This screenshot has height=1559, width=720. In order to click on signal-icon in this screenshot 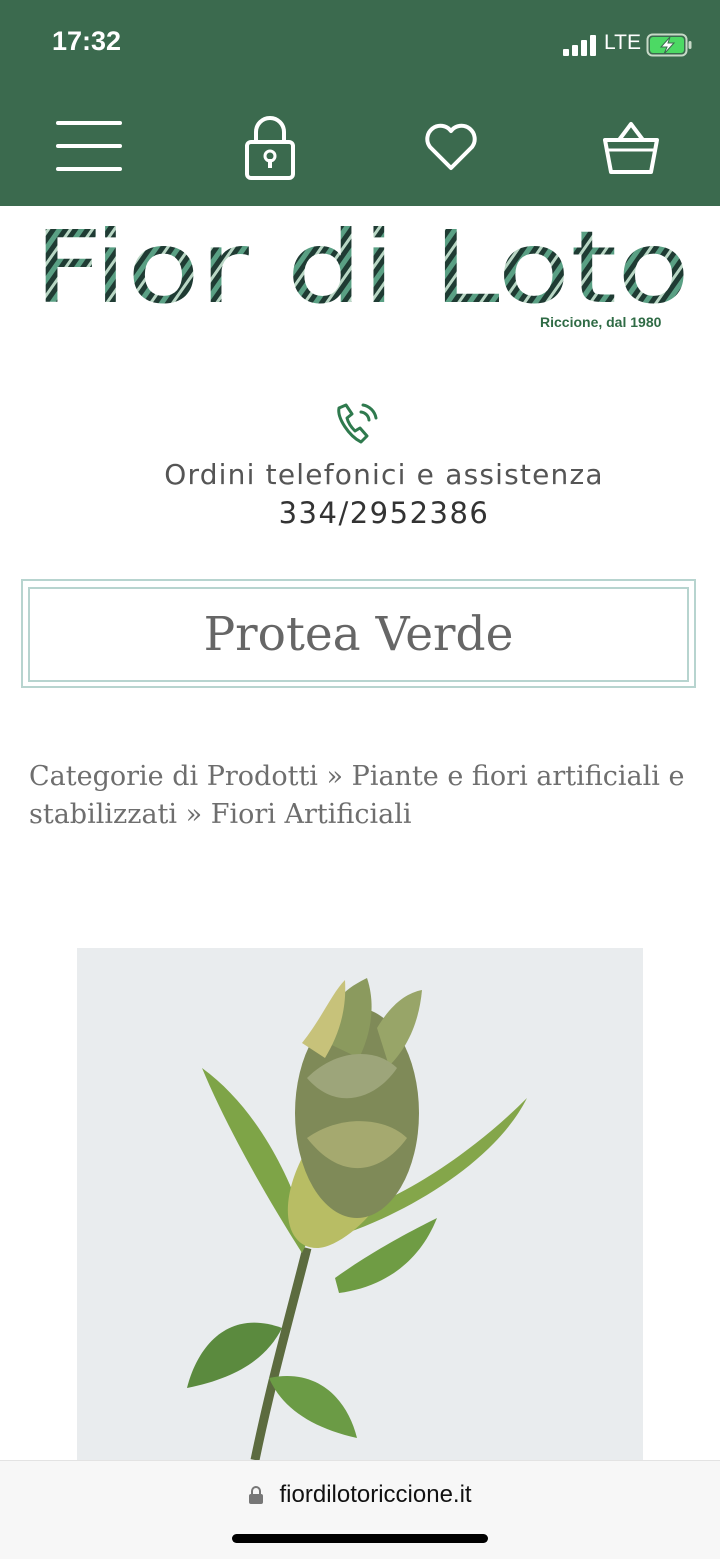, I will do `click(579, 45)`.